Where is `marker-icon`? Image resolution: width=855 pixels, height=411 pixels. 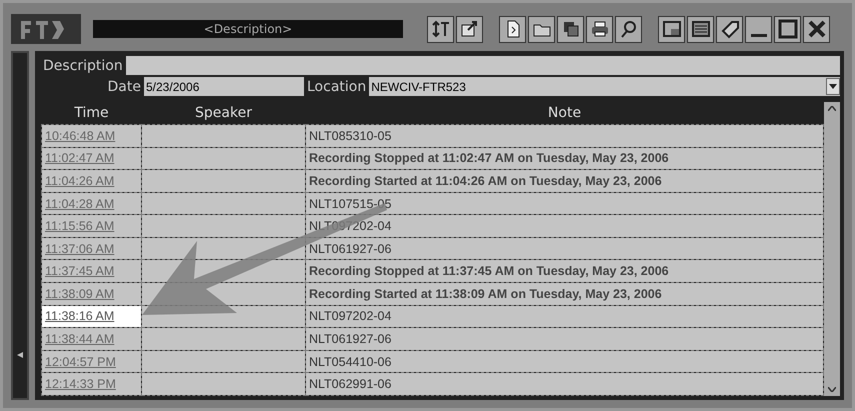 marker-icon is located at coordinates (20, 355).